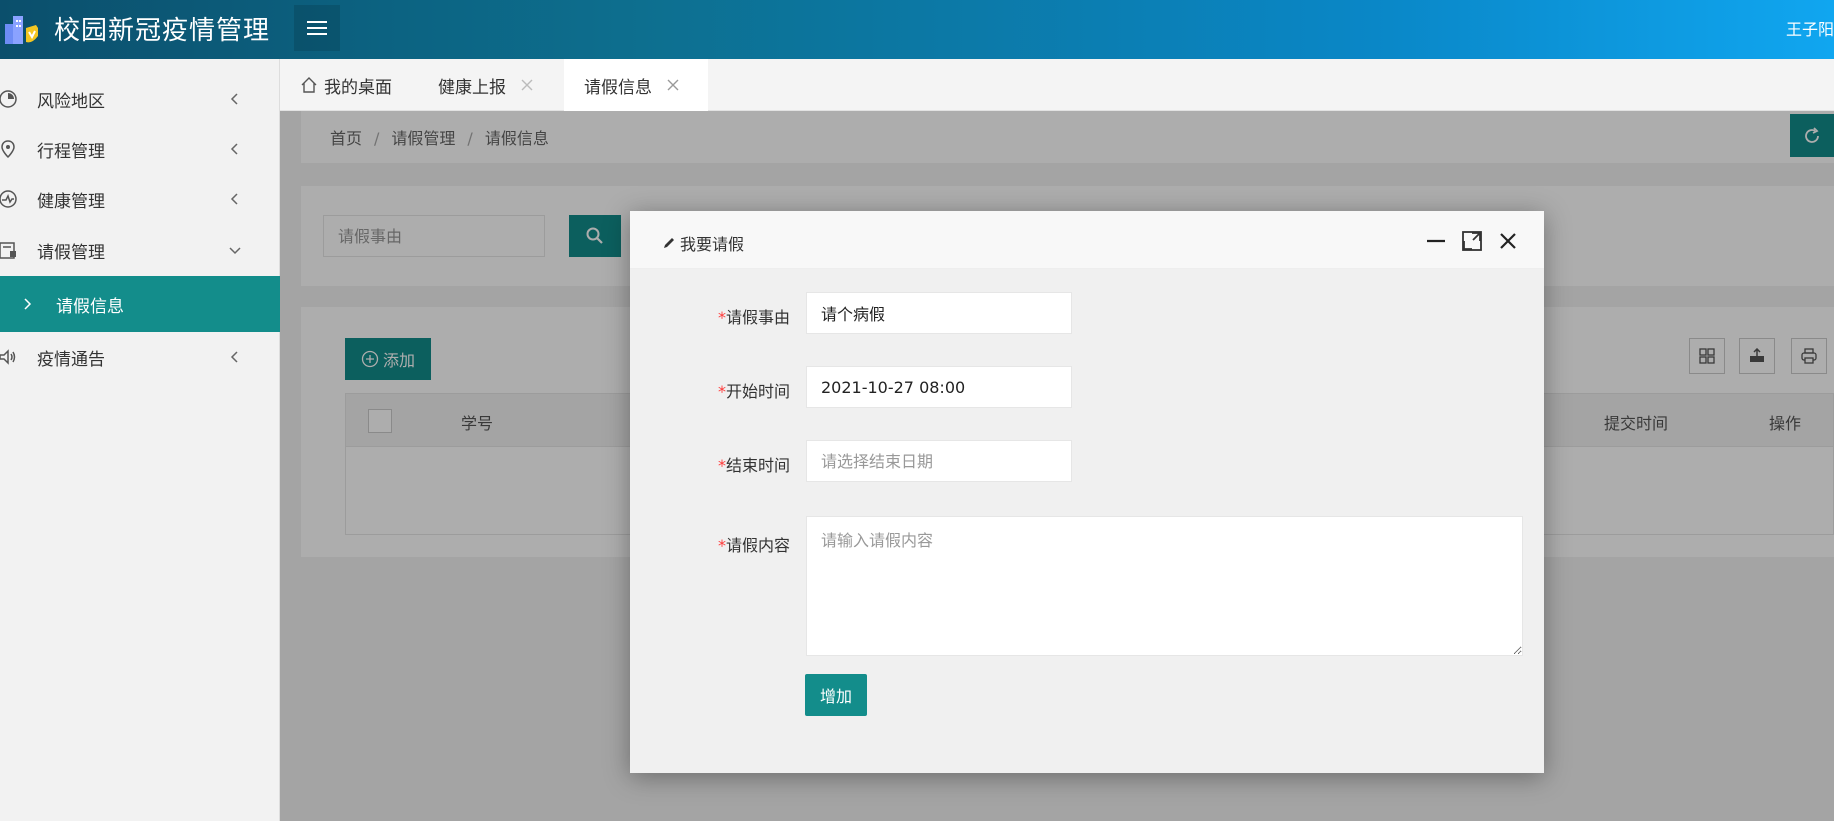  What do you see at coordinates (710, 464) in the screenshot?
I see `end-time-label: *结束时间` at bounding box center [710, 464].